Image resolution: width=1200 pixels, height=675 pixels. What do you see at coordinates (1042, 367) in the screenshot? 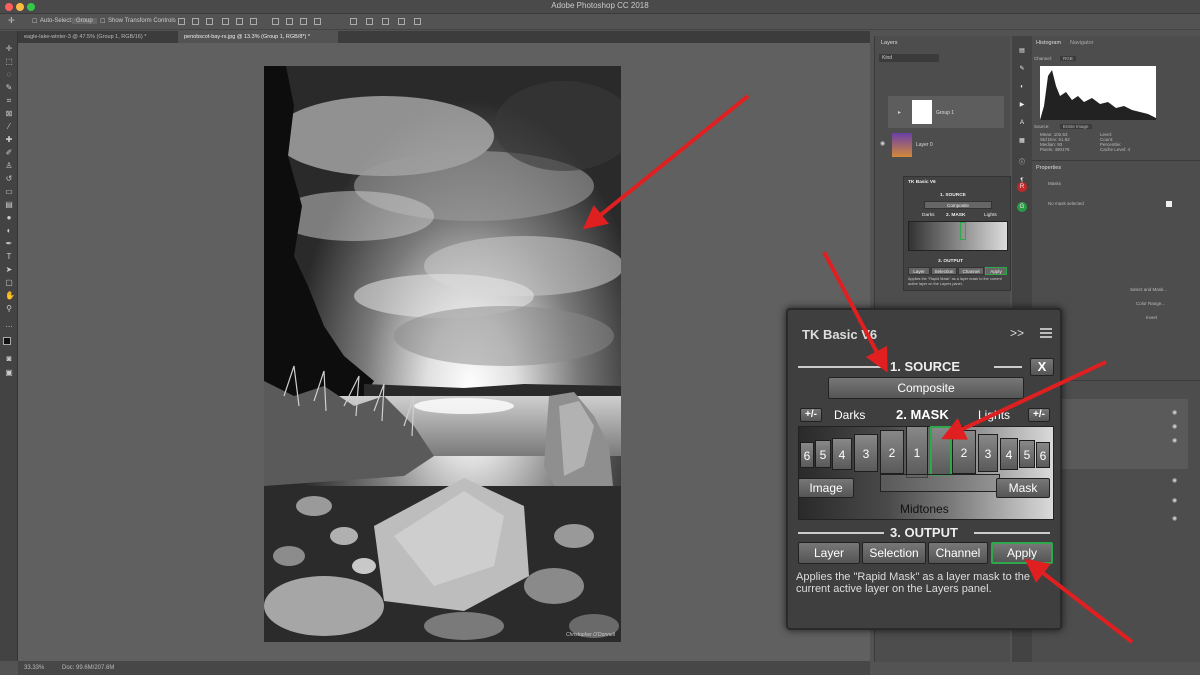
I see `close-button: X` at bounding box center [1042, 367].